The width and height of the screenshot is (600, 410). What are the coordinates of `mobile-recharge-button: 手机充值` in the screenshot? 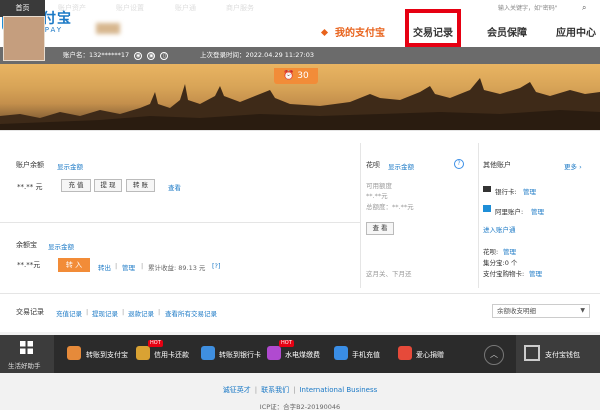 It's located at (366, 355).